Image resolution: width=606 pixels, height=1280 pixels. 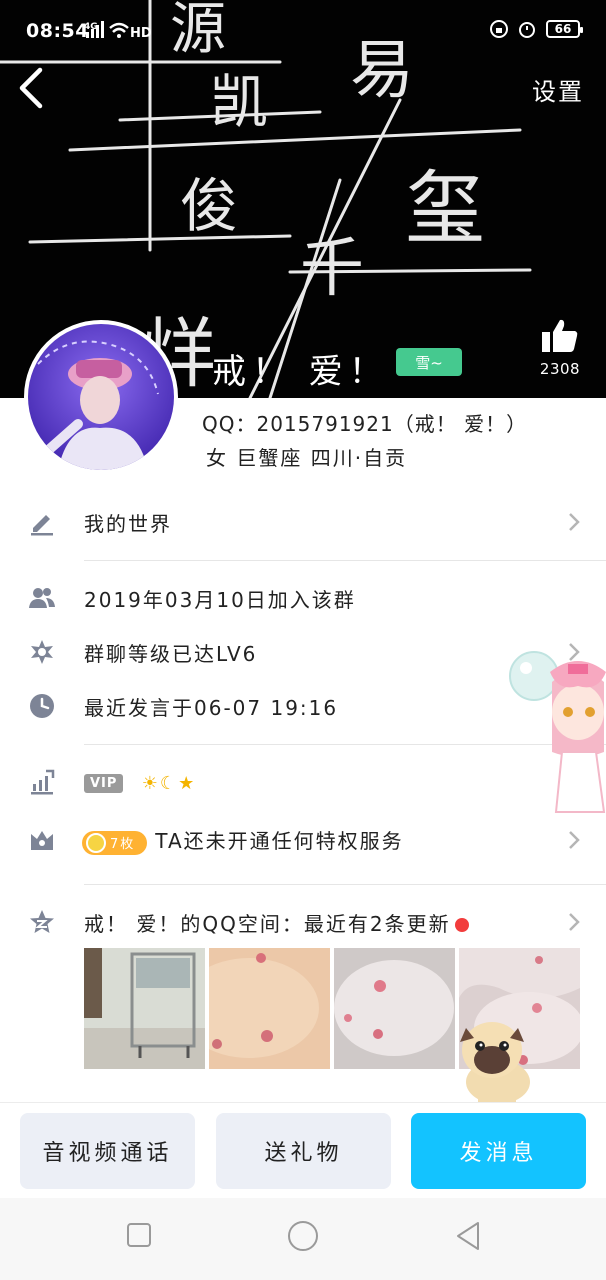 I want to click on vip-content: VIP ☀☾★, so click(x=140, y=782).